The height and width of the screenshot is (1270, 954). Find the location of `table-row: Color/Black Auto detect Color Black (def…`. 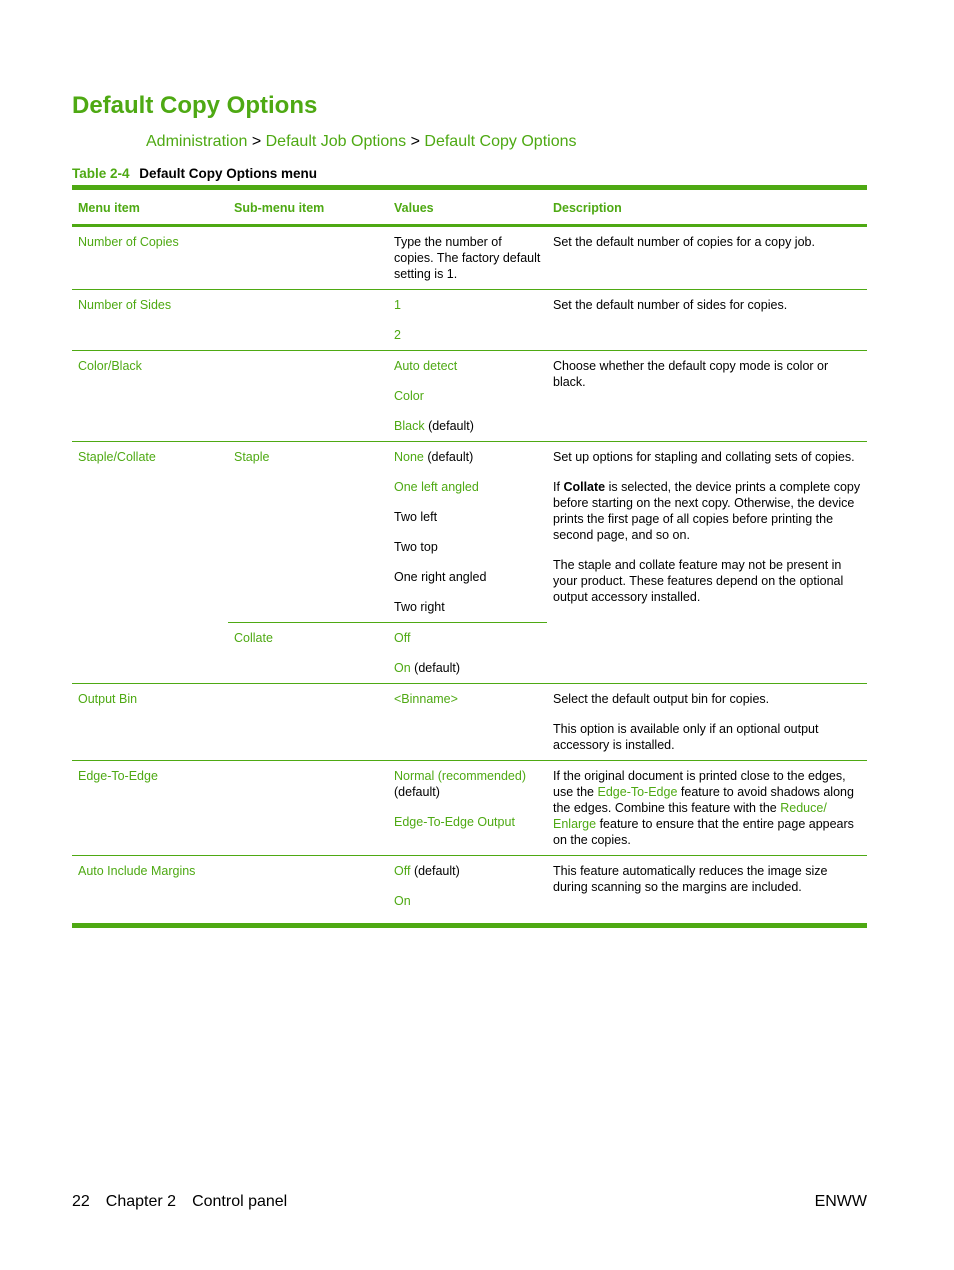

table-row: Color/Black Auto detect Color Black (def… is located at coordinates (469, 396).